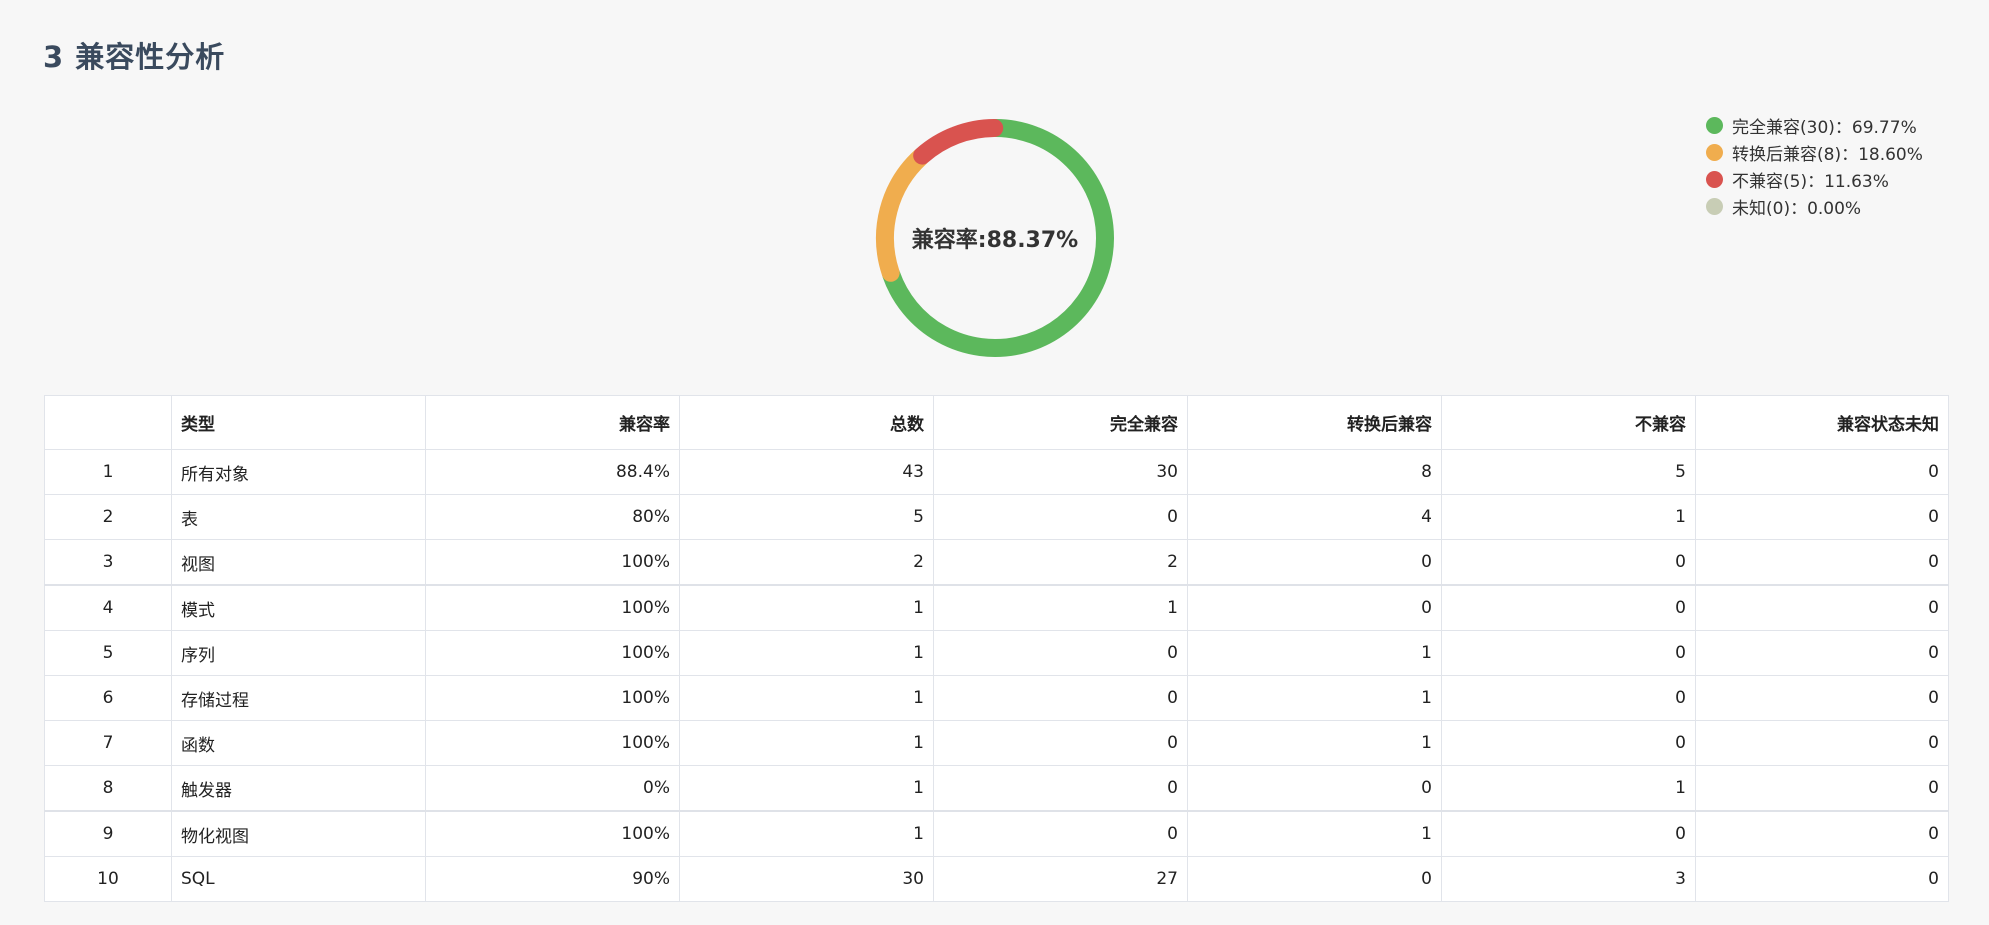 The width and height of the screenshot is (1989, 925). What do you see at coordinates (806, 422) in the screenshot?
I see `column-header: 总数` at bounding box center [806, 422].